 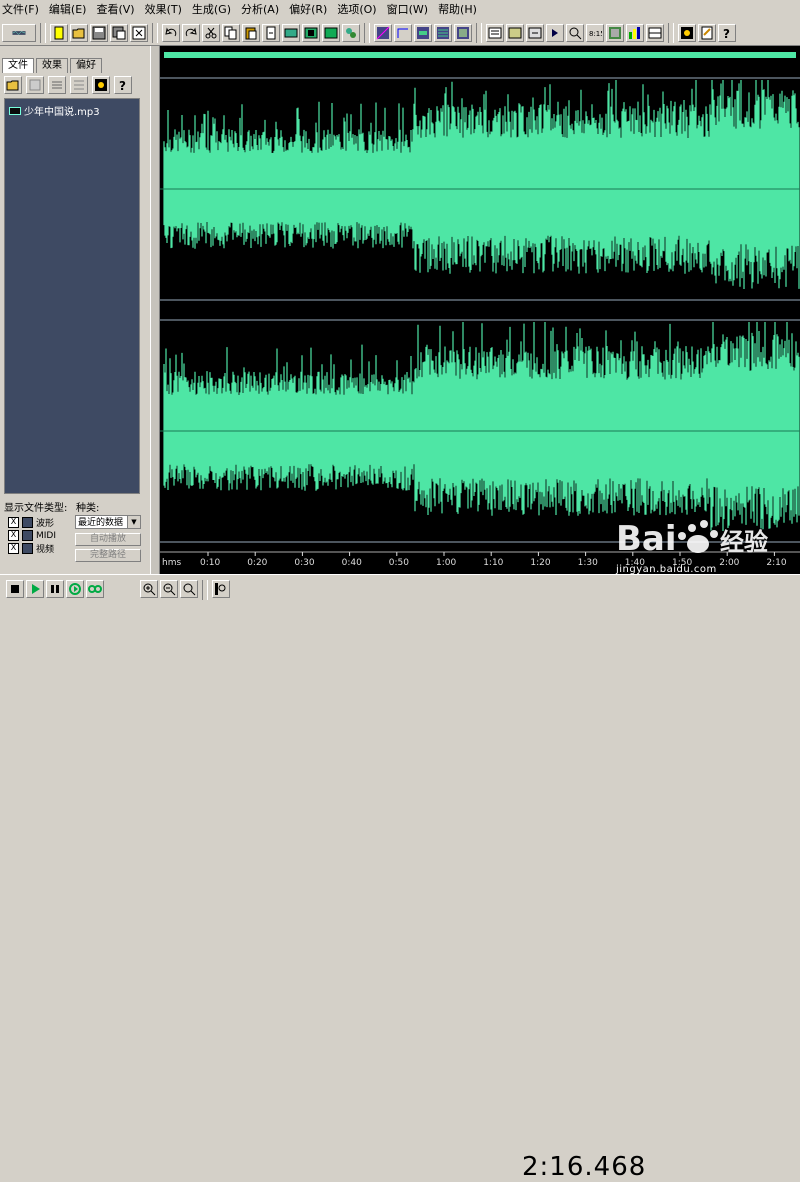 I want to click on frequency-icon, so click(x=615, y=32).